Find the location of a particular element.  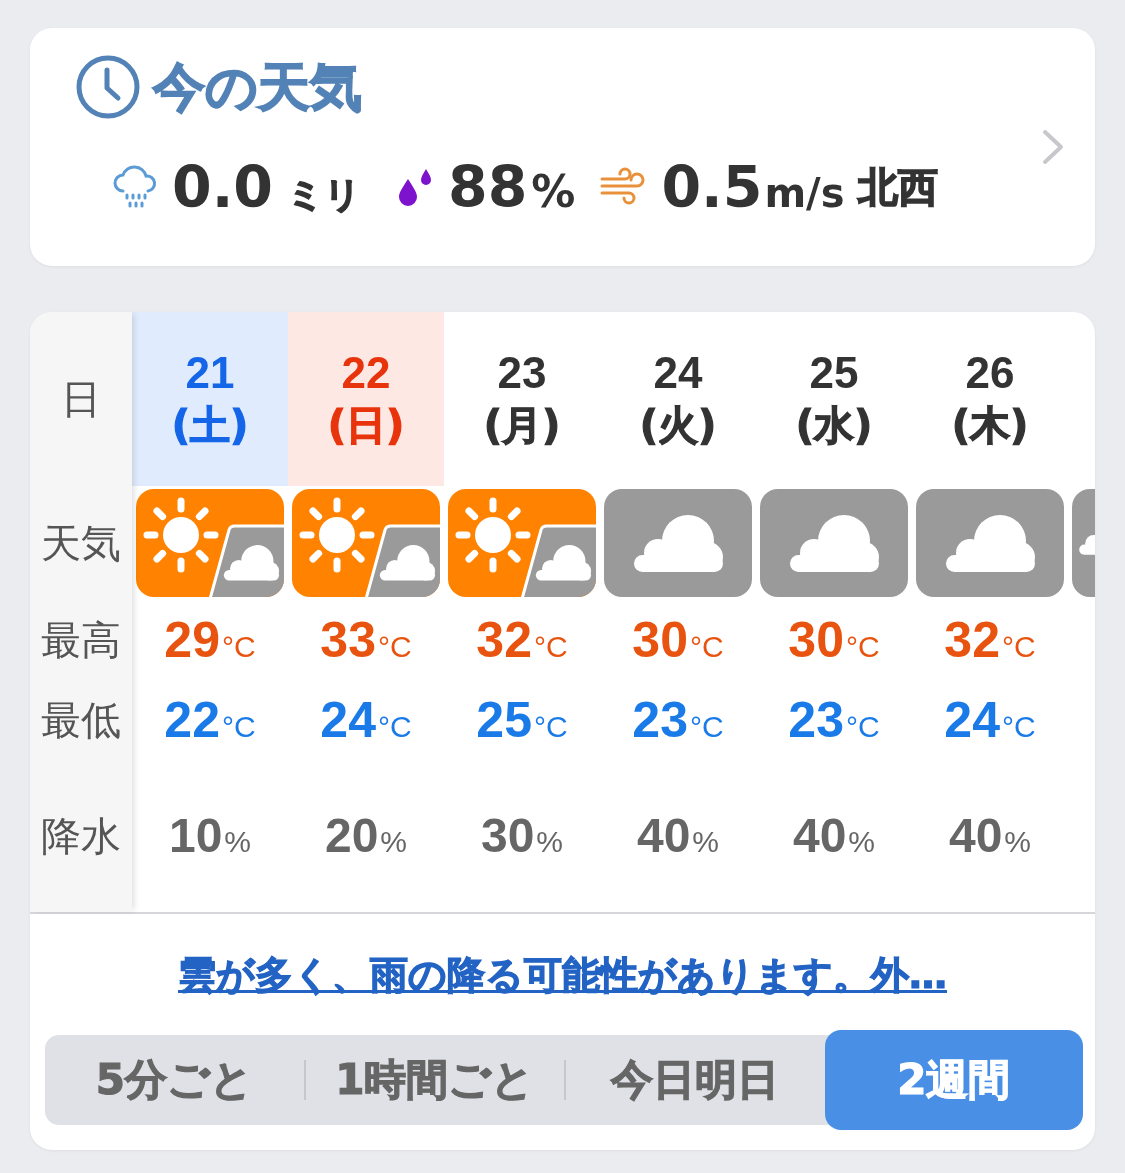

weekday-label: (水) is located at coordinates (834, 425).